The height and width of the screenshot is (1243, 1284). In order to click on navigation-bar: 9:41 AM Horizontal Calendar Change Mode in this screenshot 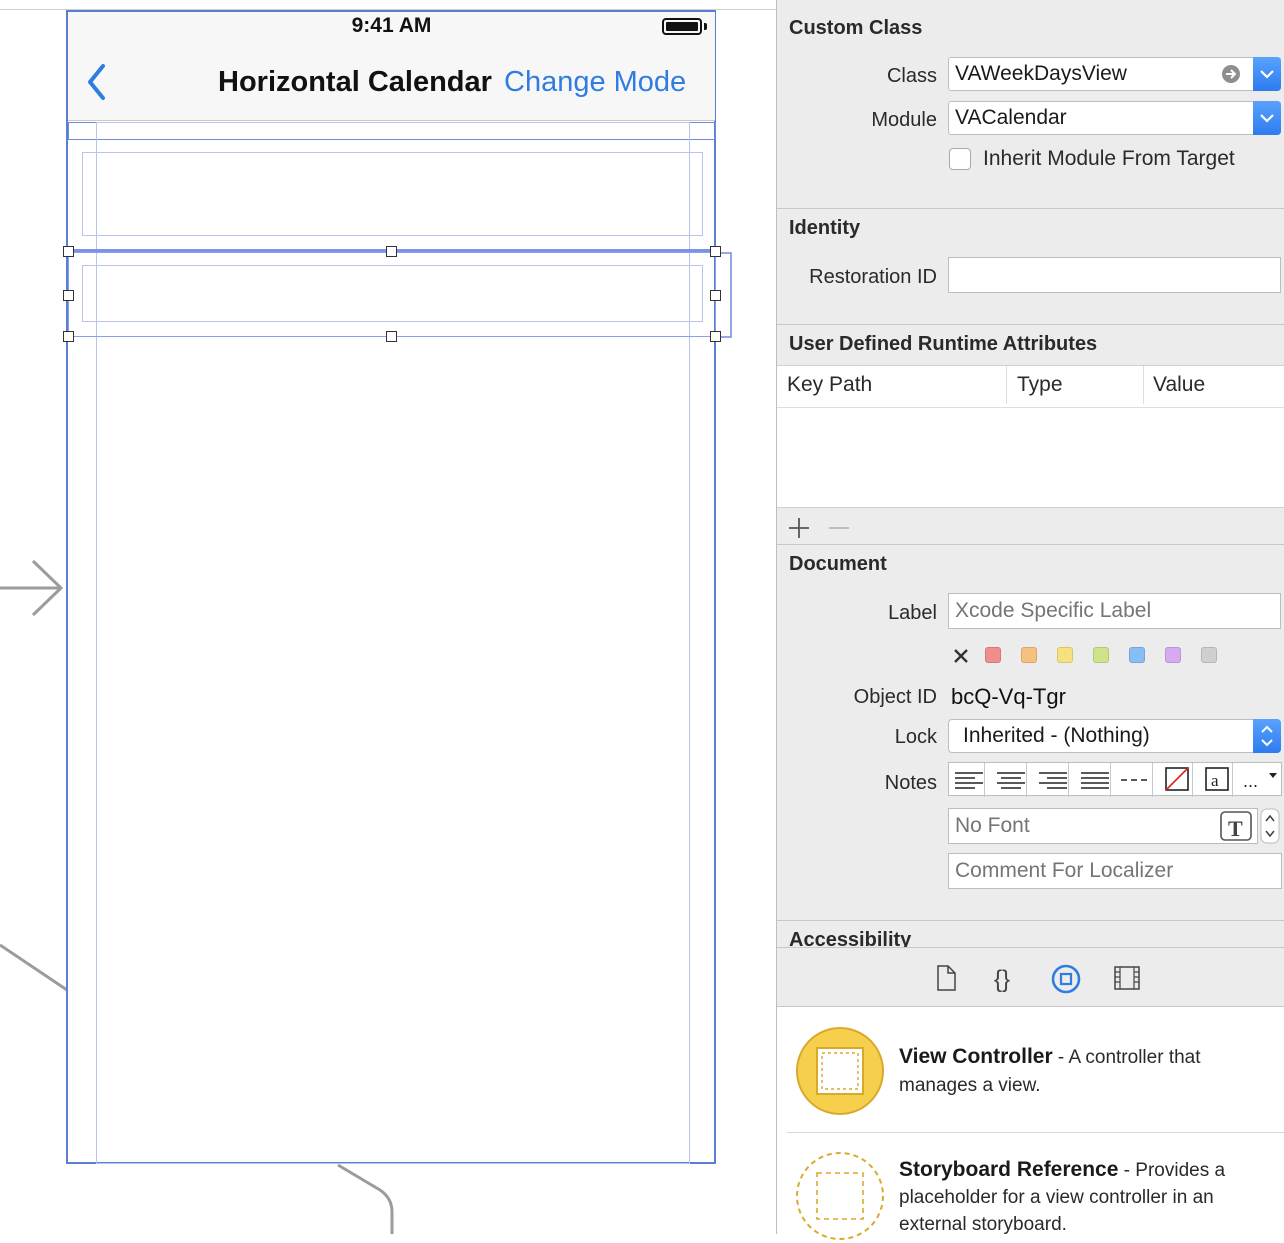, I will do `click(391, 66)`.